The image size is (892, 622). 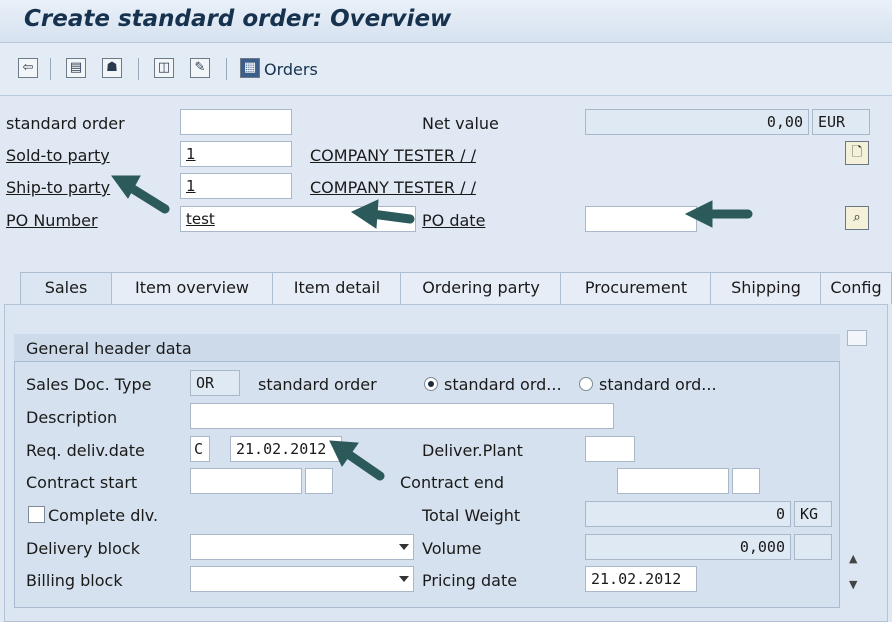 I want to click on arrow-shaft-req-deliv, so click(x=364, y=465).